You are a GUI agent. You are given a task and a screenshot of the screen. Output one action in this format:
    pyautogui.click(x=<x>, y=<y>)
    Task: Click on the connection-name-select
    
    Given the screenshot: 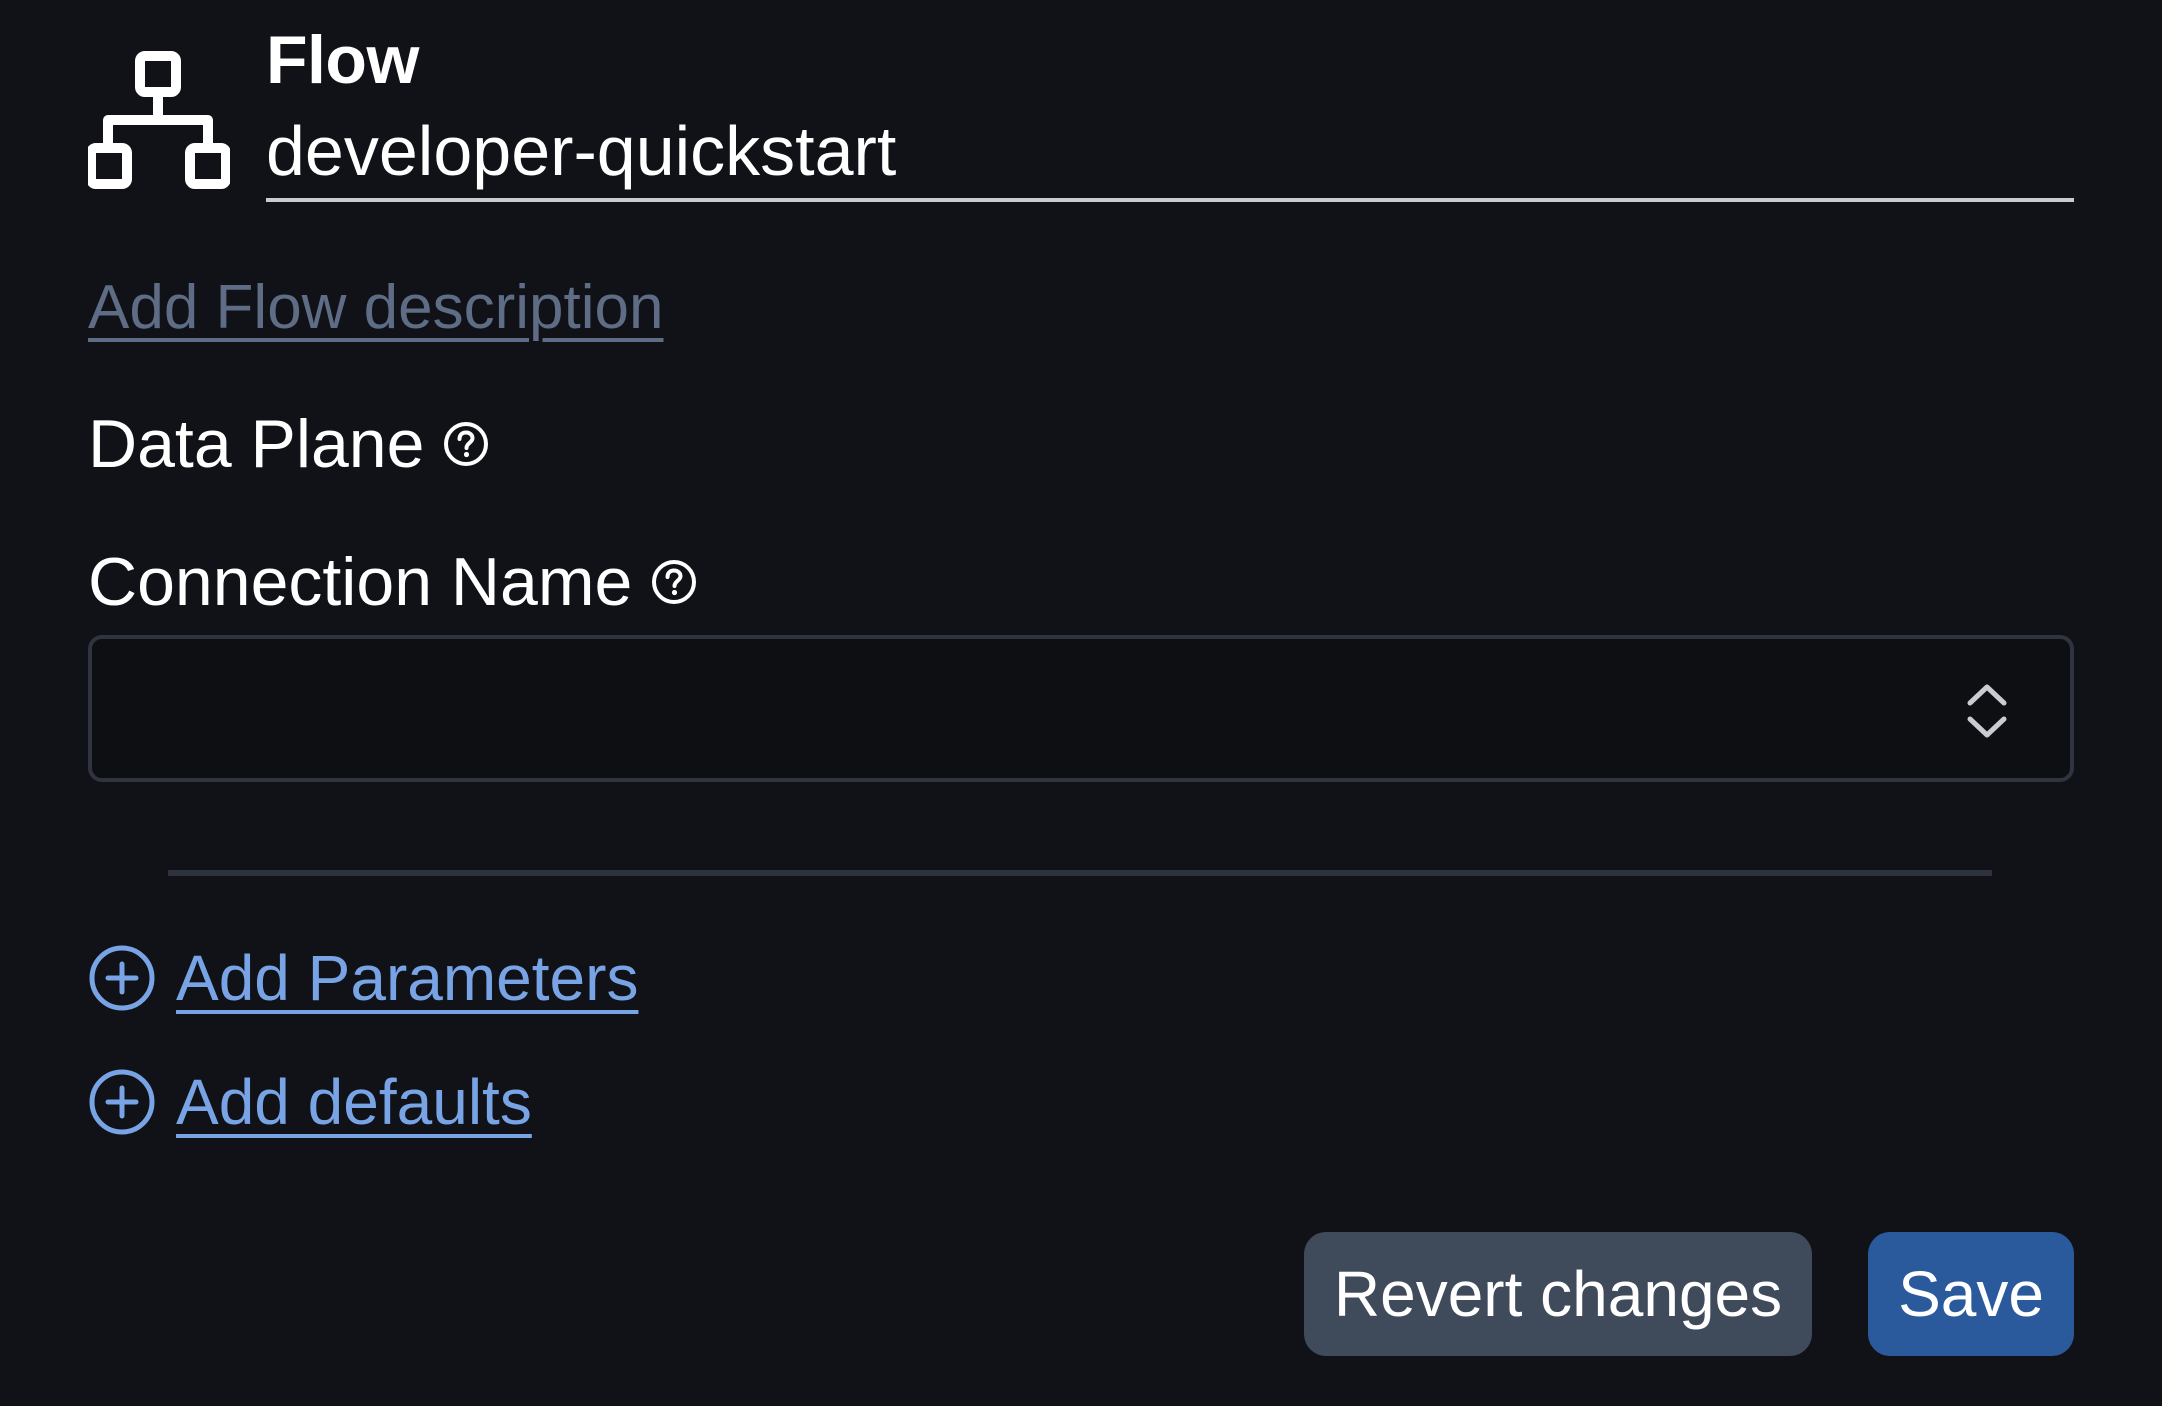 What is the action you would take?
    pyautogui.click(x=1081, y=708)
    